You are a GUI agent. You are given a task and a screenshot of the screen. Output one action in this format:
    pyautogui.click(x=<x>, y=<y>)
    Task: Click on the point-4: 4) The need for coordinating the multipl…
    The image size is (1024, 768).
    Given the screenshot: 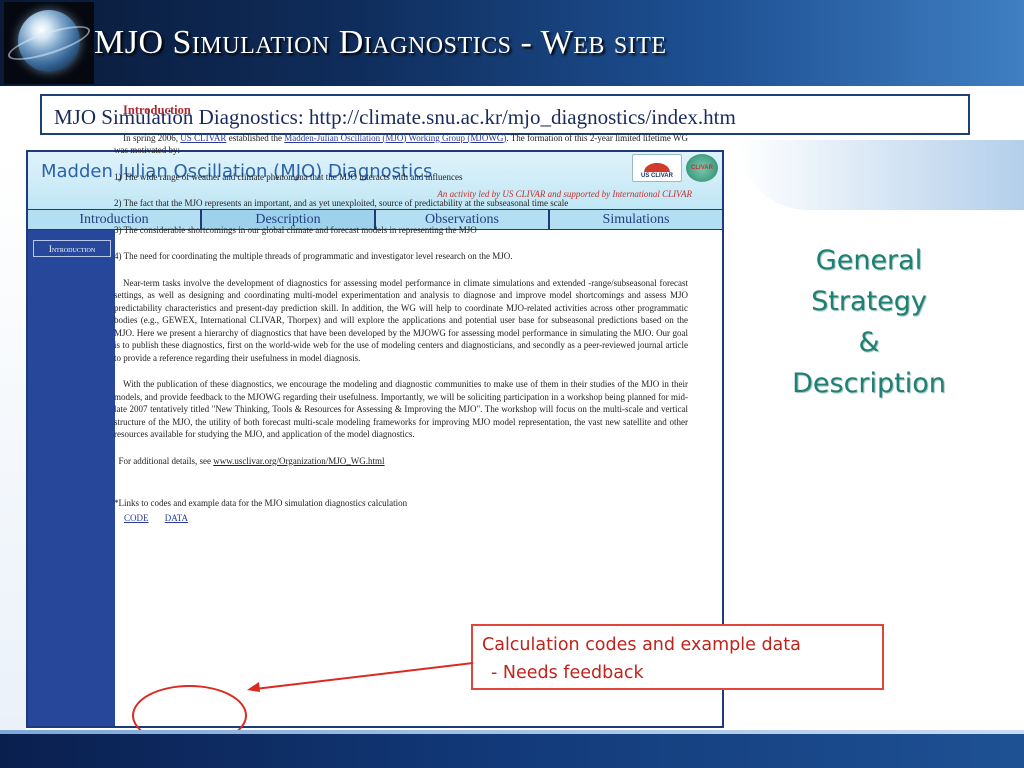 What is the action you would take?
    pyautogui.click(x=313, y=256)
    